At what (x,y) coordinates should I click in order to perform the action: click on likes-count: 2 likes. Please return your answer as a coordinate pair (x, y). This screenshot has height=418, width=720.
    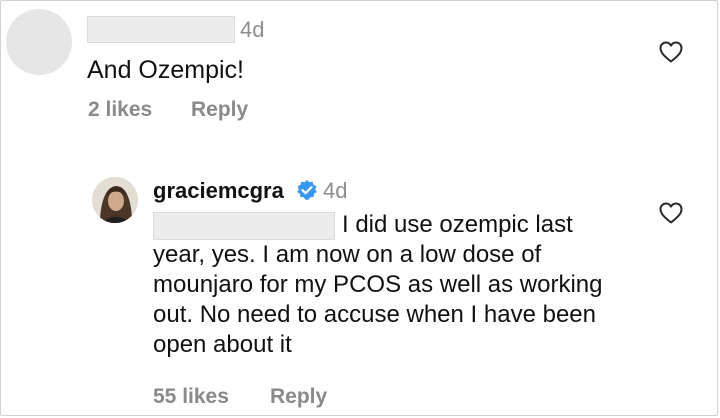
    Looking at the image, I should click on (120, 110).